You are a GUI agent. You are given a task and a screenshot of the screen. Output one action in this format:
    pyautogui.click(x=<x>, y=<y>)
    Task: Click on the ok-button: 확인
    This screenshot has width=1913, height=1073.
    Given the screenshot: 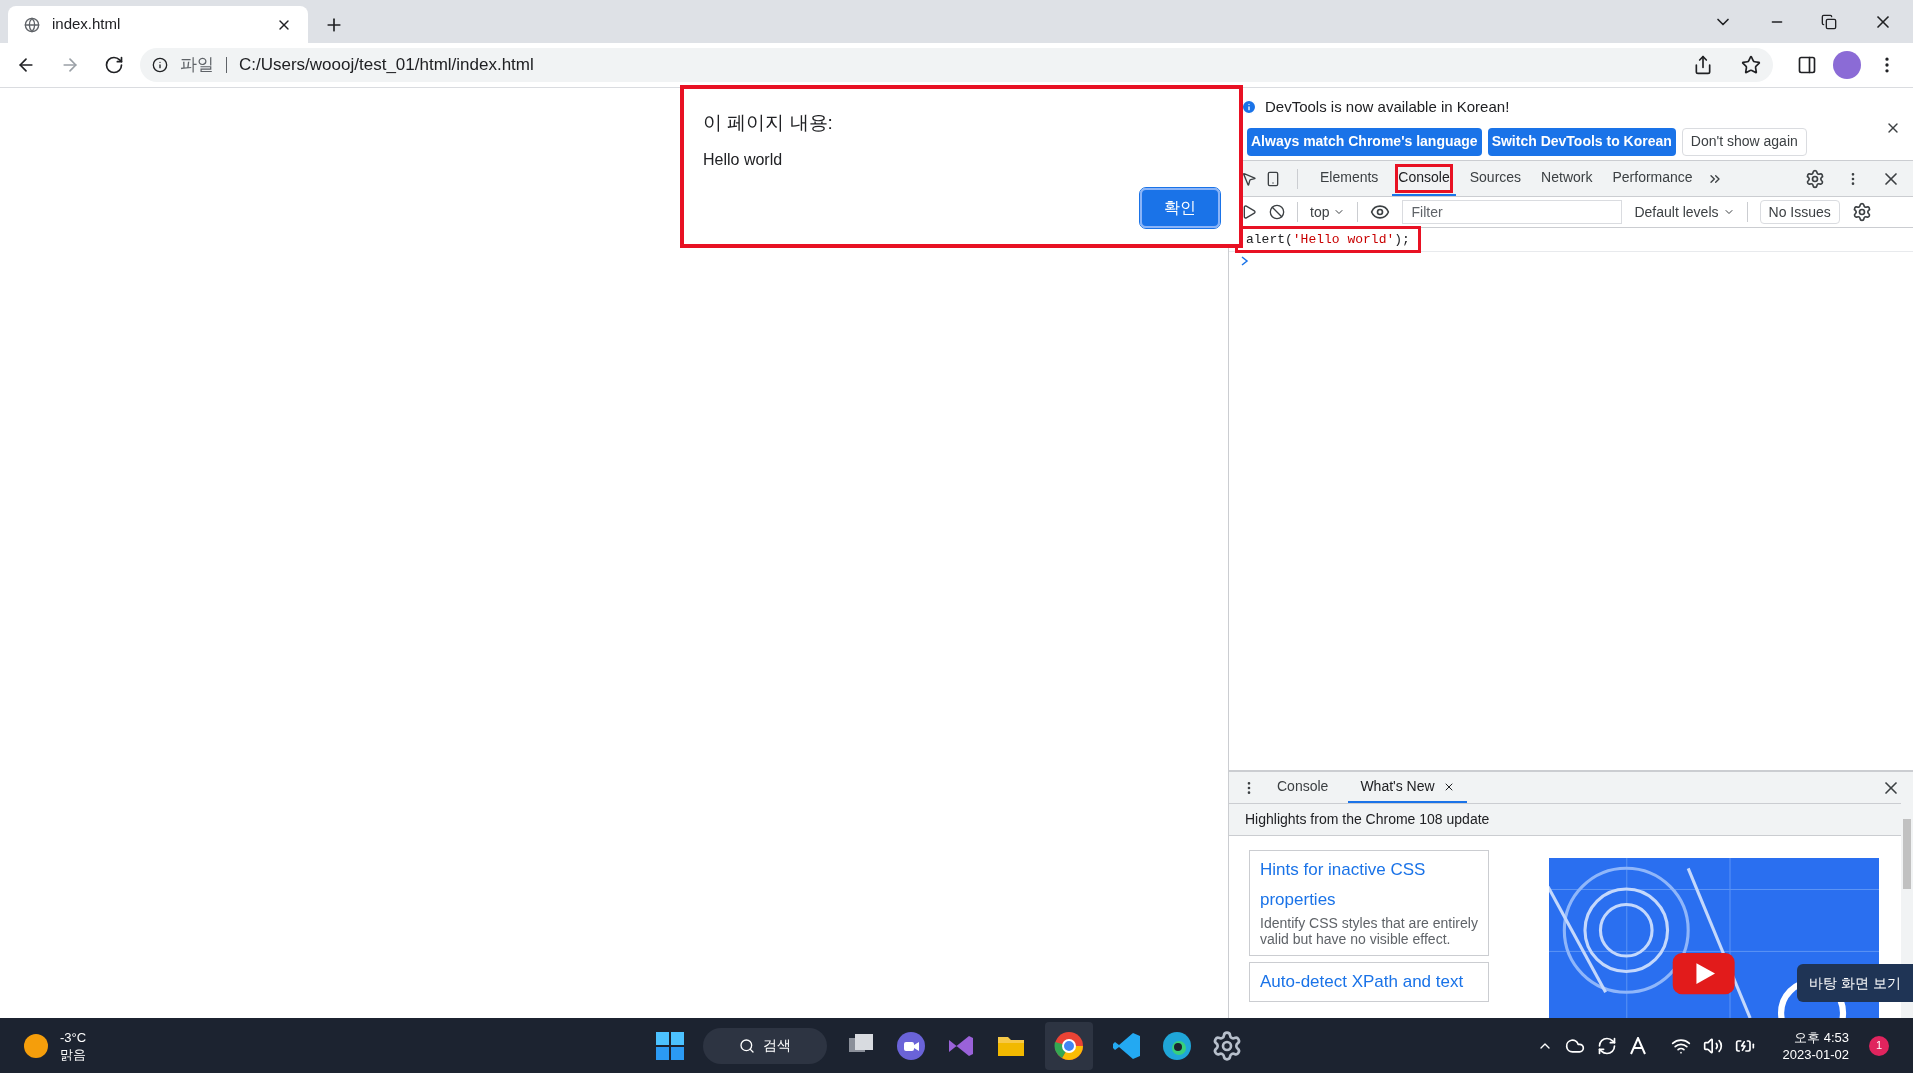 What is the action you would take?
    pyautogui.click(x=1180, y=207)
    